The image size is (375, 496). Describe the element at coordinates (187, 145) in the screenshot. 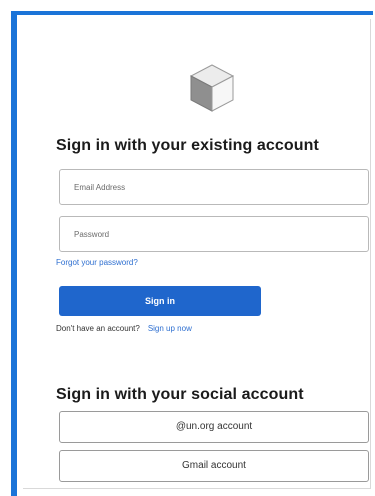

I see `existing-account-heading: Sign in with your existing account` at that location.